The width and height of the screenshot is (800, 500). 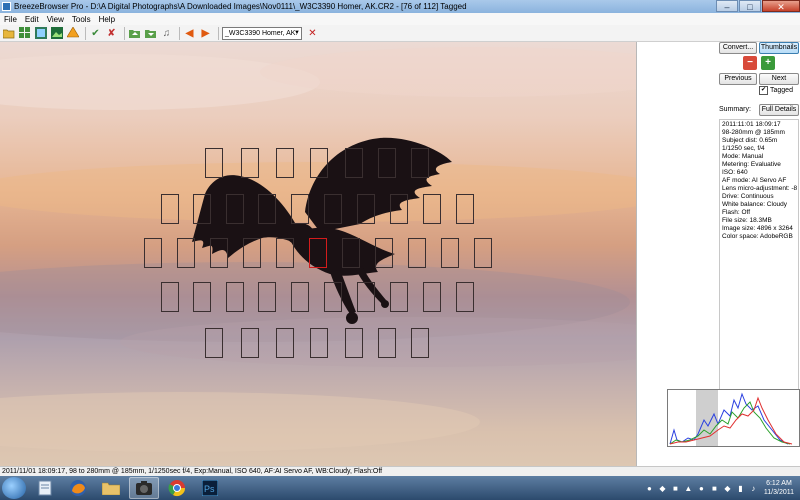 I want to click on task-notepad-icon, so click(x=45, y=488).